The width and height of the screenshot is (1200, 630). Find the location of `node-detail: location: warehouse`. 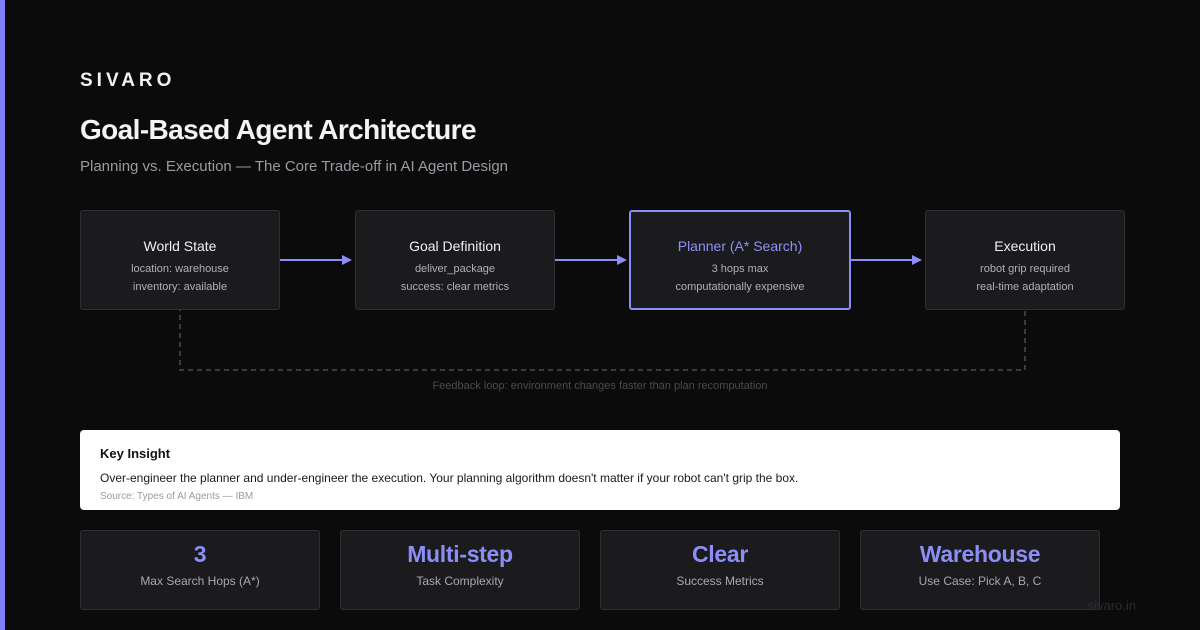

node-detail: location: warehouse is located at coordinates (180, 269).